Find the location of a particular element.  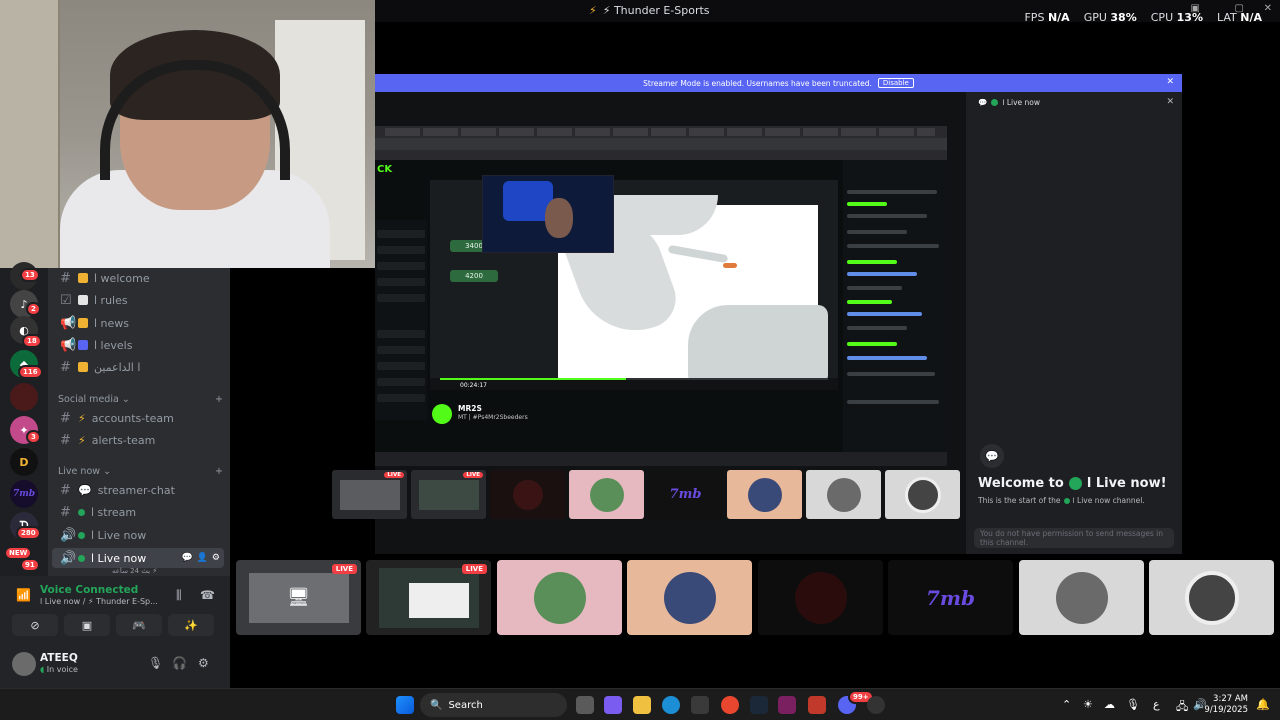

notification-icon: 🔔 is located at coordinates (1263, 704).